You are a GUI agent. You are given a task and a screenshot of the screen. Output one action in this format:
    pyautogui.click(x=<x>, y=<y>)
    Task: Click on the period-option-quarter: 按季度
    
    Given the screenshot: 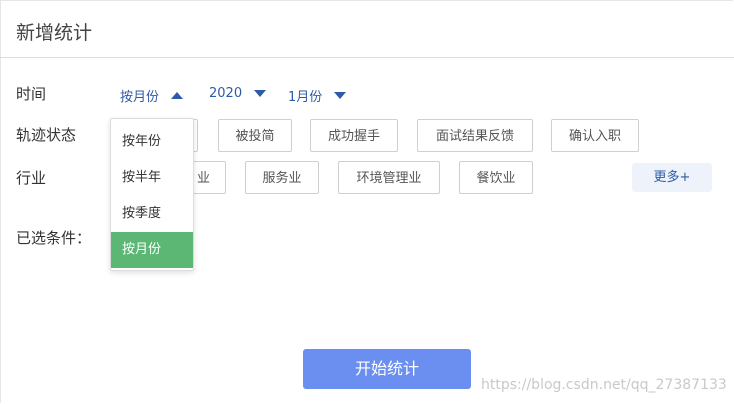 What is the action you would take?
    pyautogui.click(x=152, y=214)
    